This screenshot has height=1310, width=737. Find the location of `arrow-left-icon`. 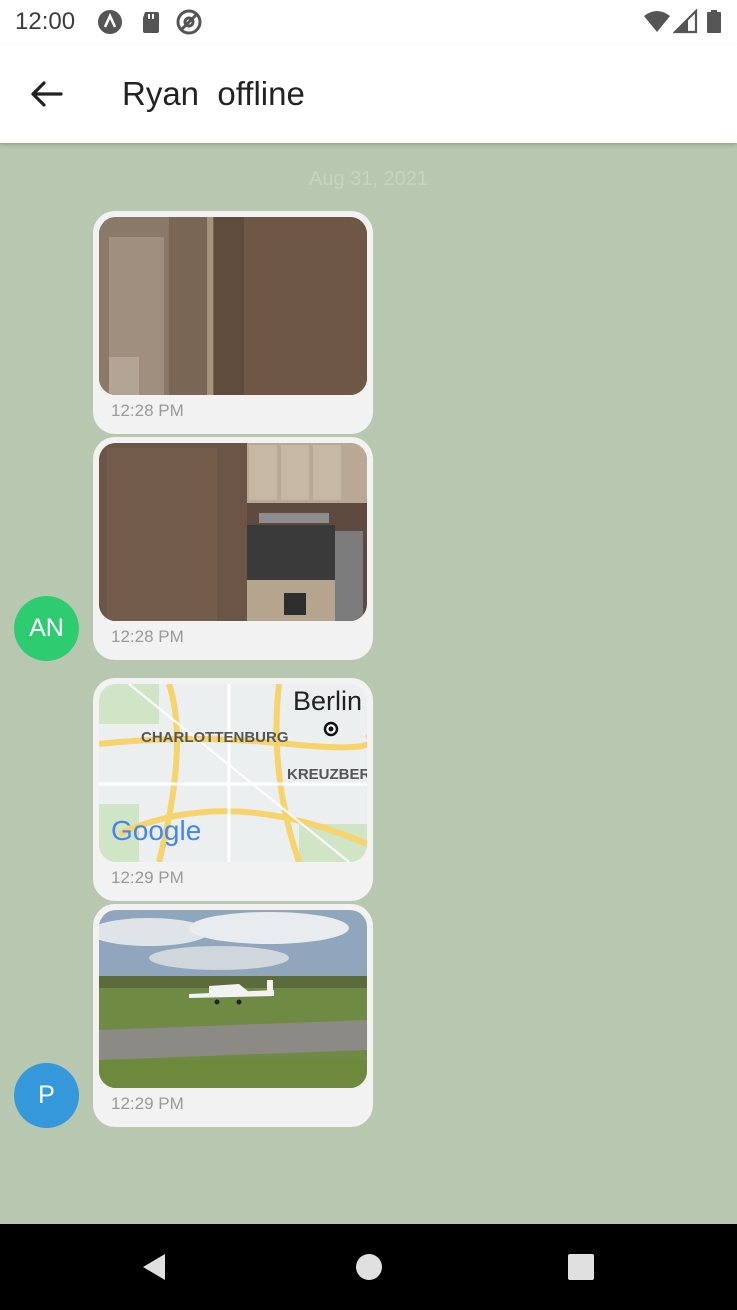

arrow-left-icon is located at coordinates (47, 94).